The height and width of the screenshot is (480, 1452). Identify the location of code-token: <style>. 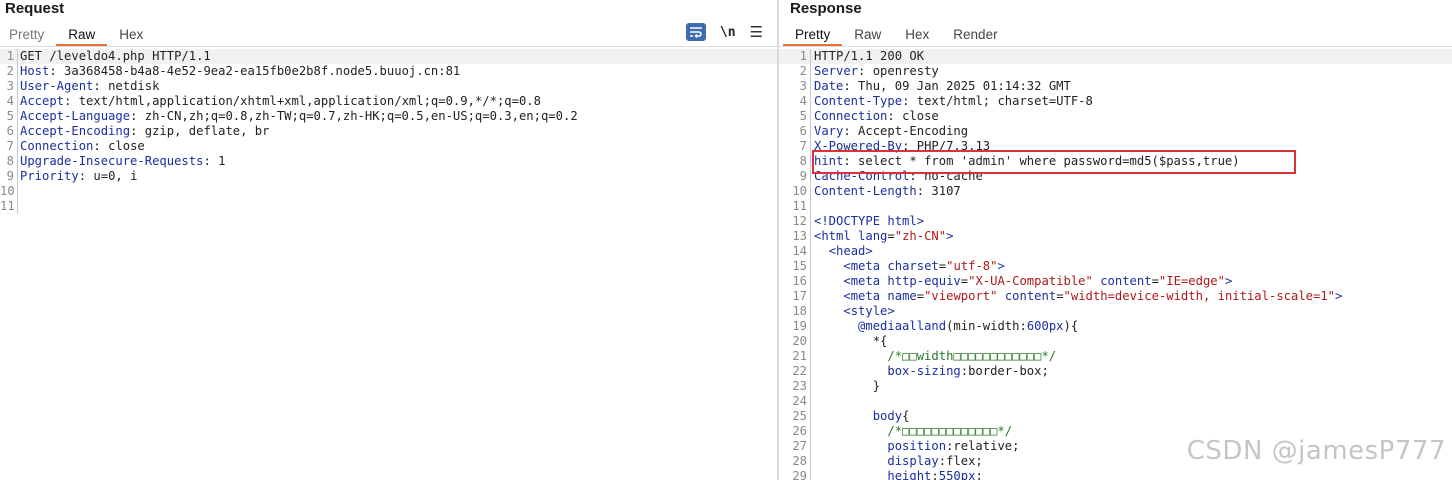
(869, 311).